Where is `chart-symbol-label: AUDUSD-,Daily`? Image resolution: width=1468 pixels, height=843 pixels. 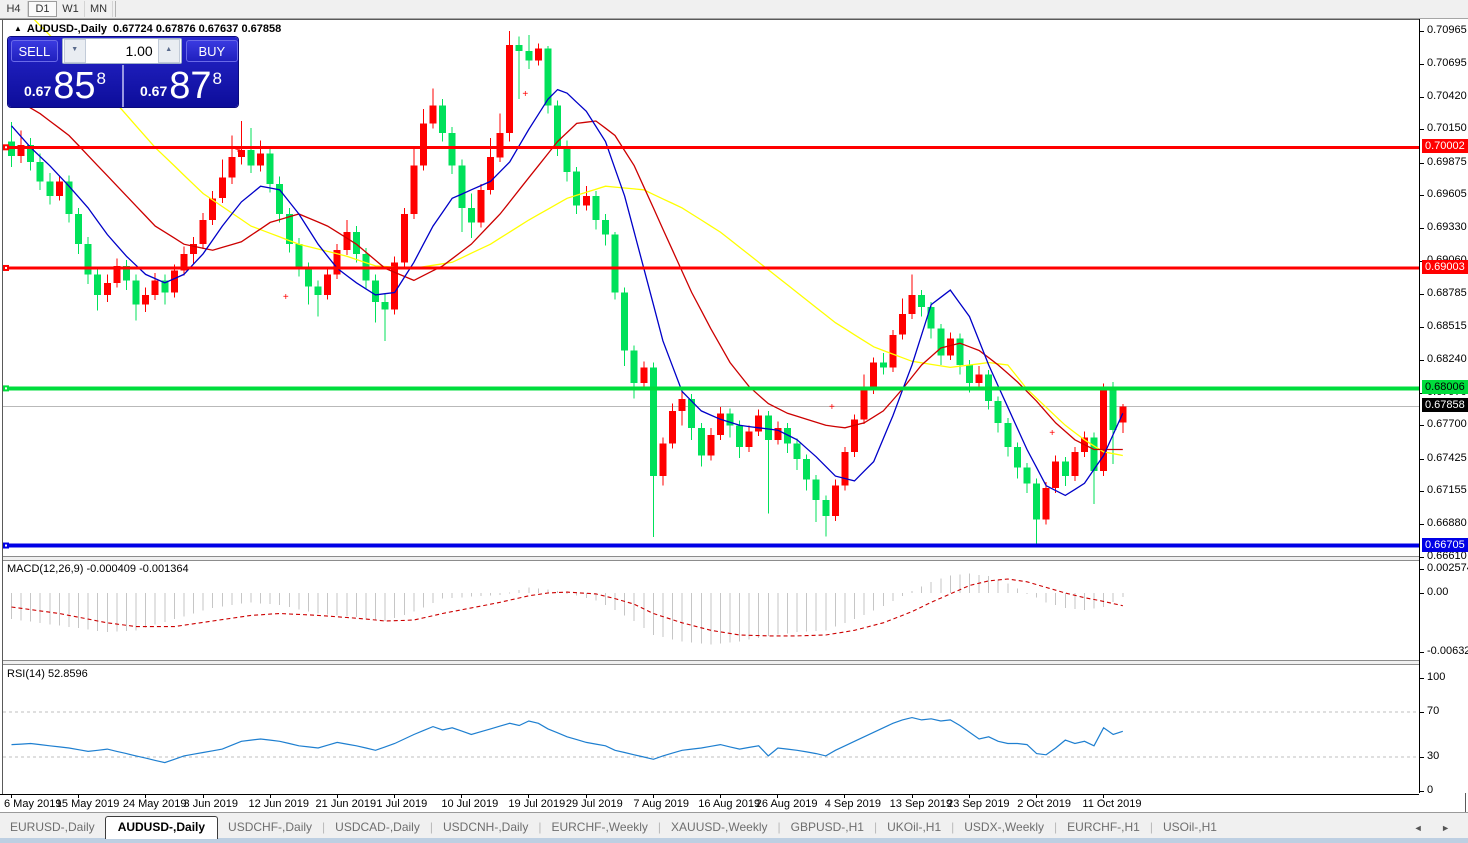
chart-symbol-label: AUDUSD-,Daily is located at coordinates (66, 29).